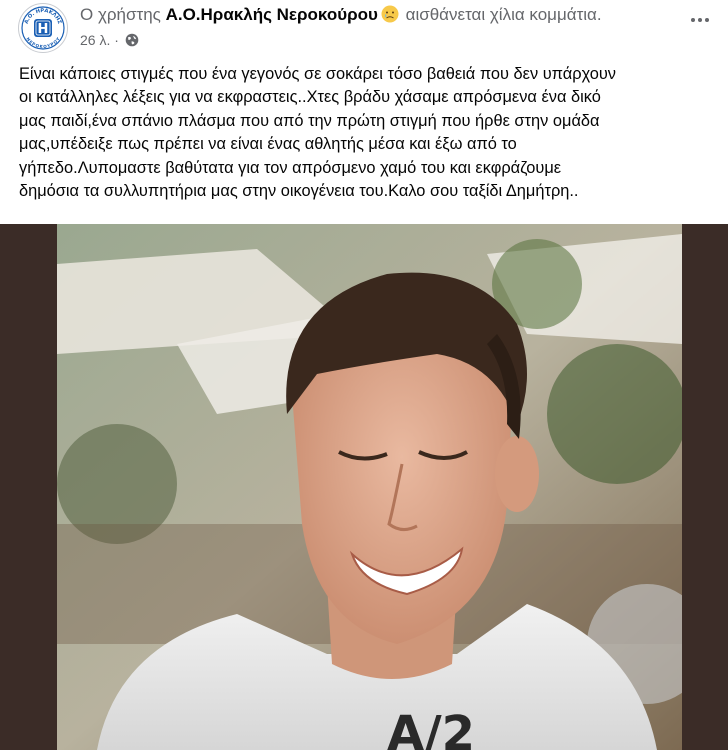 The width and height of the screenshot is (728, 750). What do you see at coordinates (431, 728) in the screenshot?
I see `shirt-print-text: A/2` at bounding box center [431, 728].